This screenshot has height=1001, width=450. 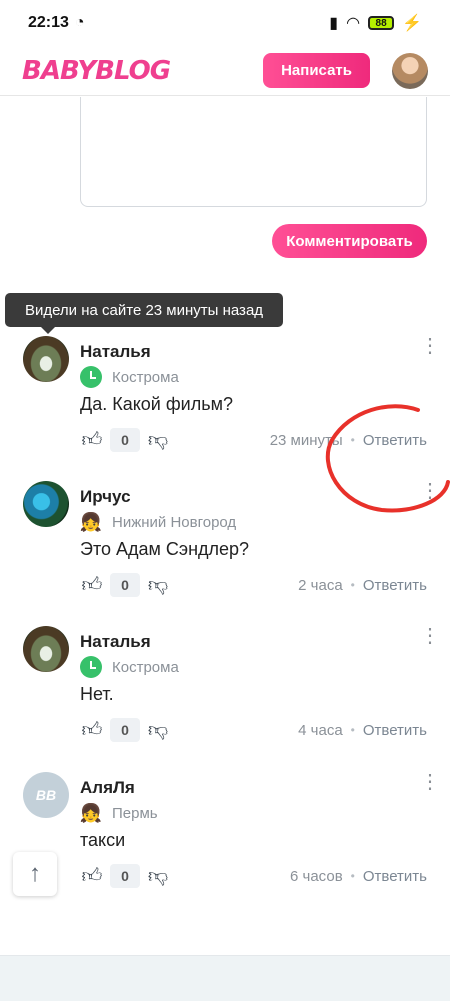 What do you see at coordinates (225, 71) in the screenshot?
I see `site-header: BABYBLOG Написать` at bounding box center [225, 71].